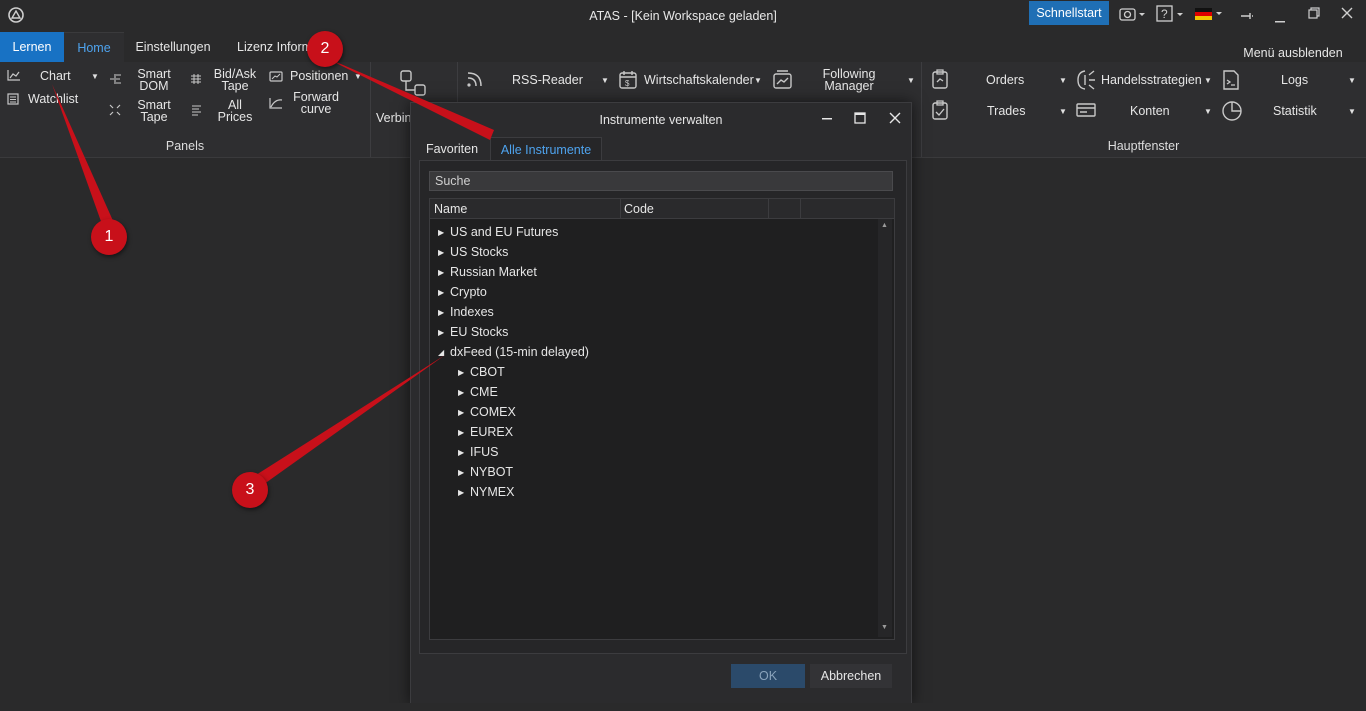  Describe the element at coordinates (653, 332) in the screenshot. I see `tree-row: ▶ EU Stocks` at that location.